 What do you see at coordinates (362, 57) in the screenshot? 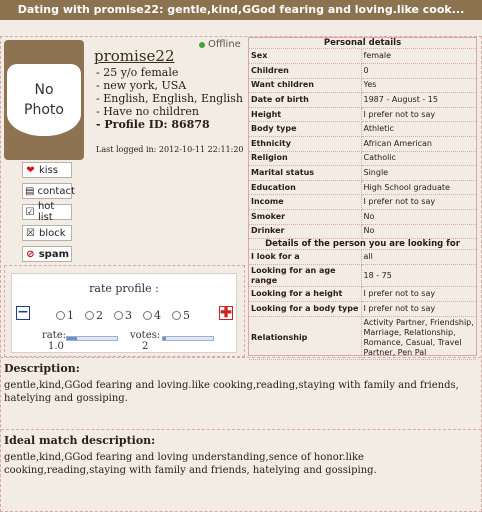
I see `detail-row: Sex female` at bounding box center [362, 57].